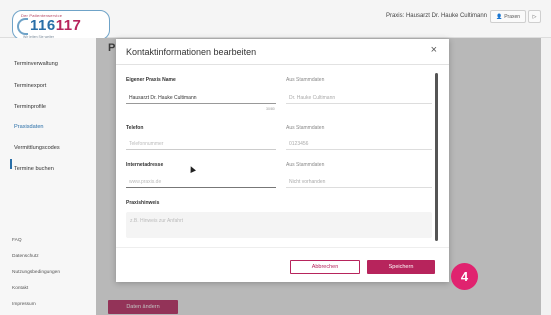 This screenshot has width=551, height=315. I want to click on footer-link-nutzungsbedingungen: Nutzungsbedingungen, so click(36, 272).